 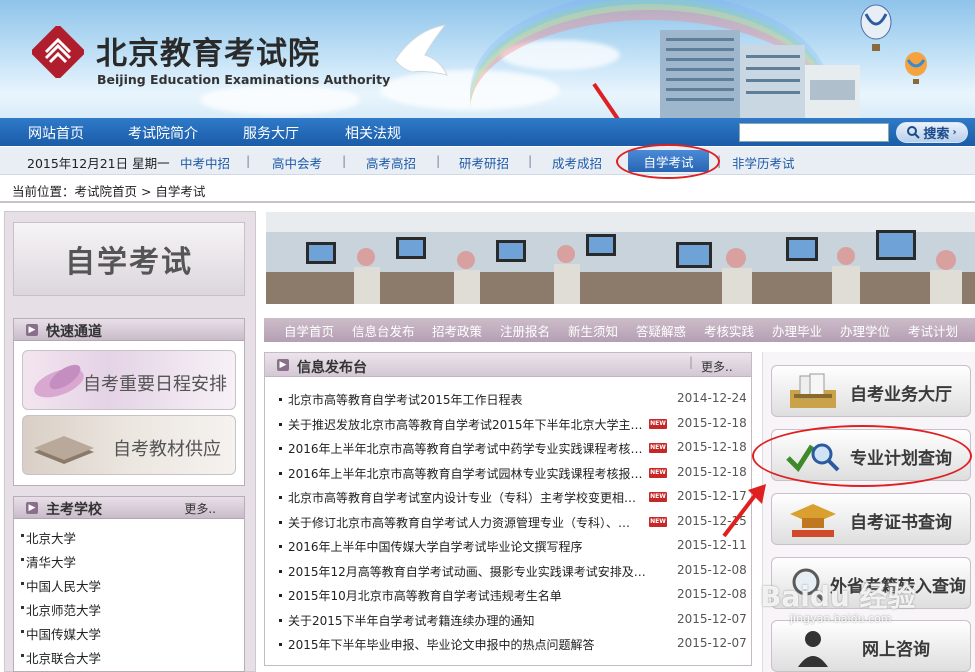 I want to click on news-title: 关于2015下半年自学考试考籍连续办理的通知, so click(x=411, y=620).